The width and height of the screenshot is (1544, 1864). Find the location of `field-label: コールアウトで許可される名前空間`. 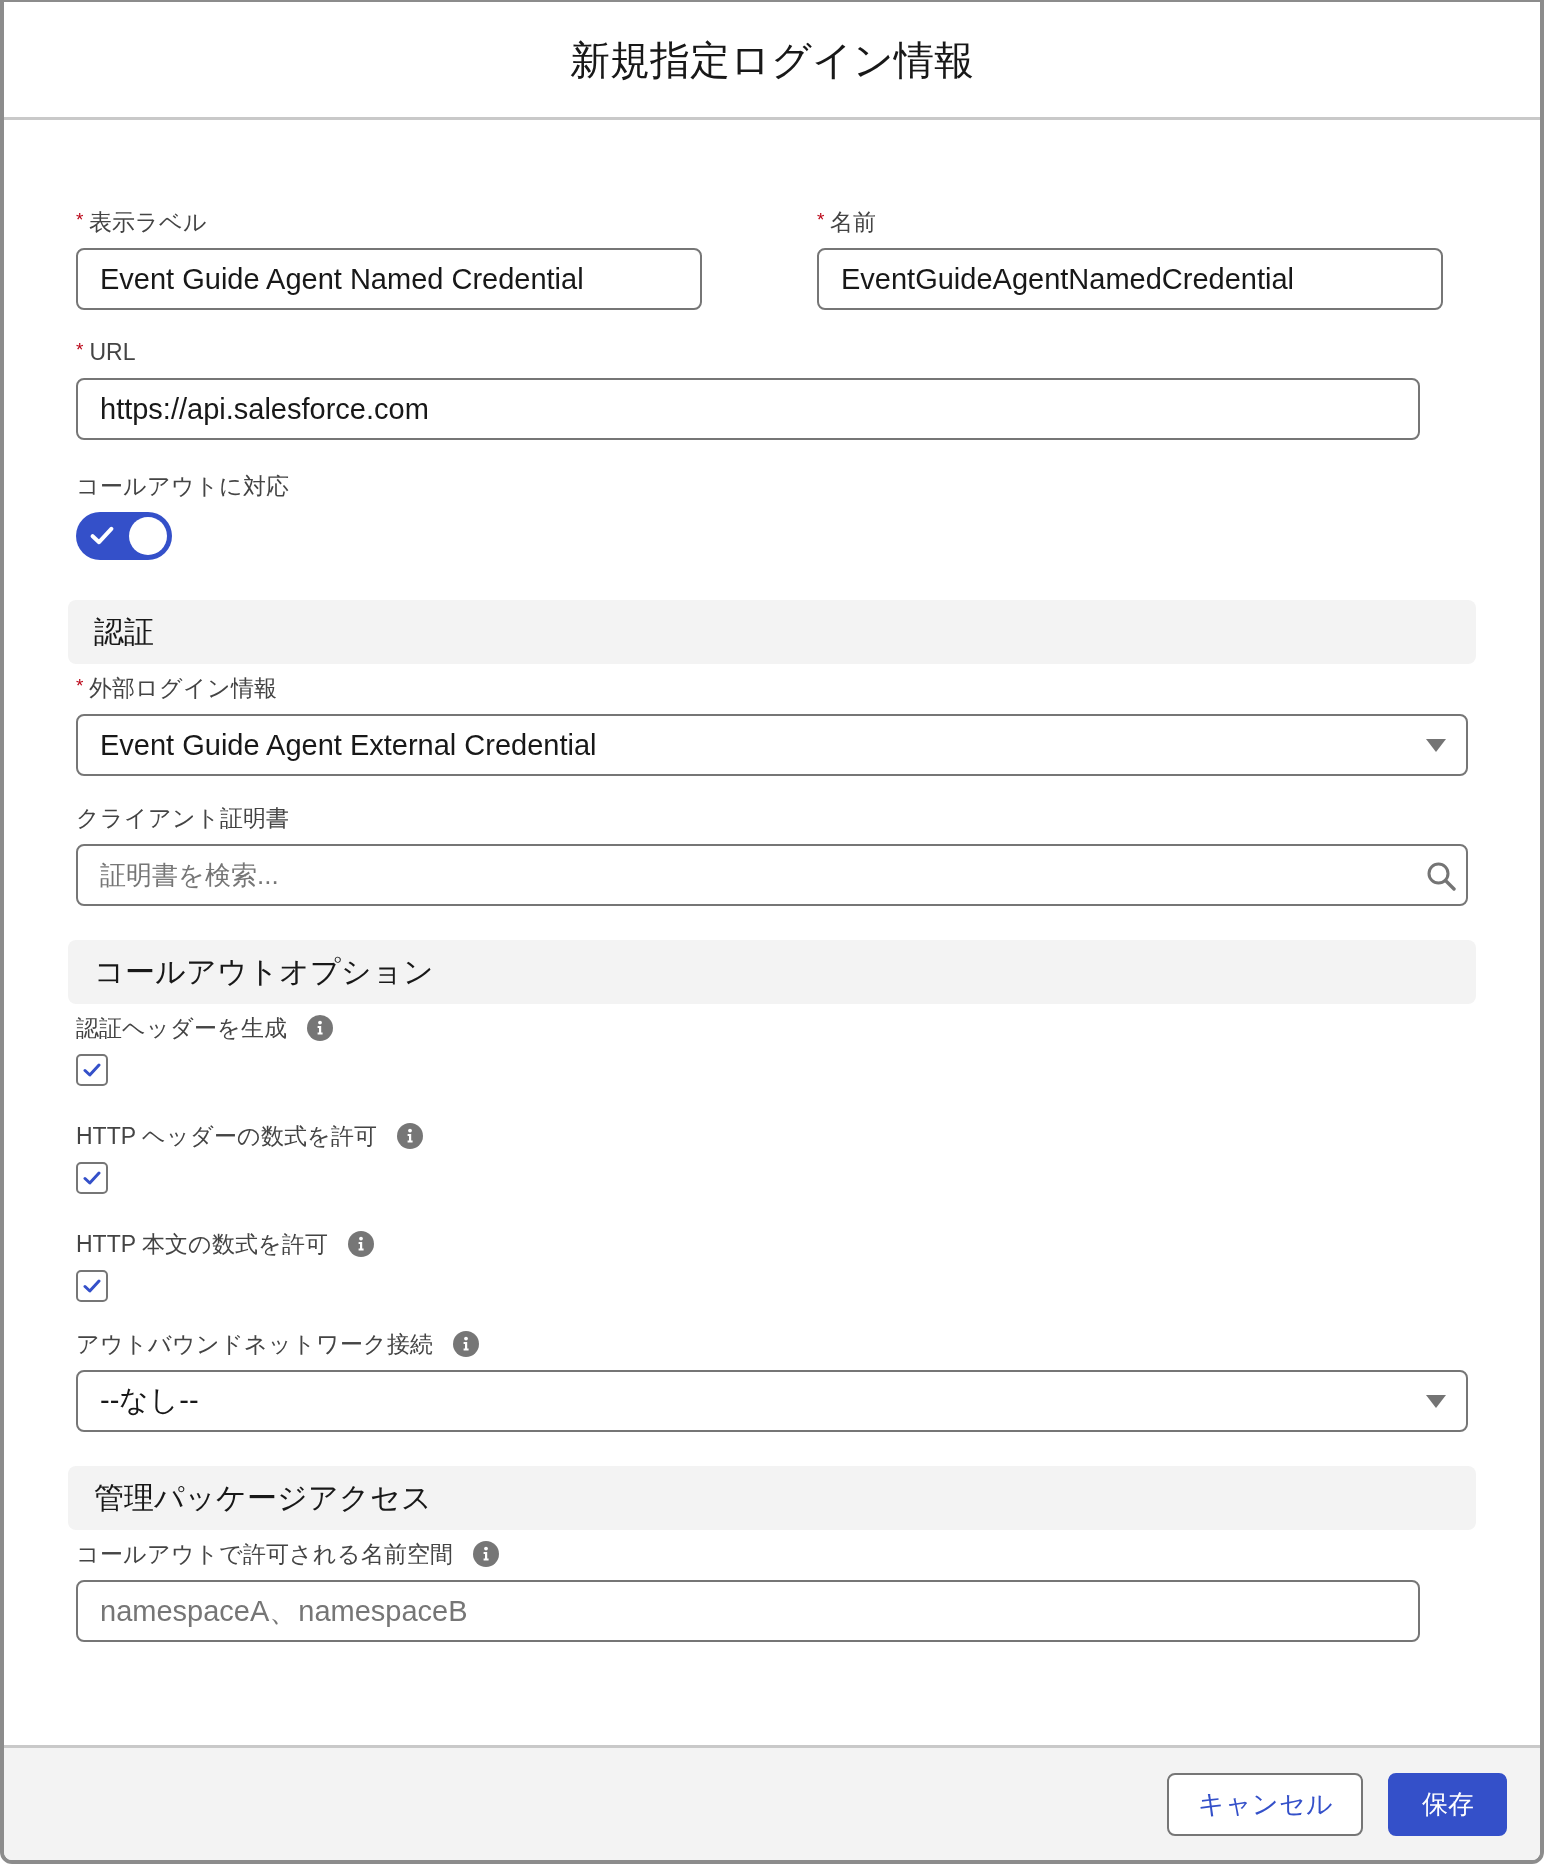

field-label: コールアウトで許可される名前空間 is located at coordinates (264, 1554).